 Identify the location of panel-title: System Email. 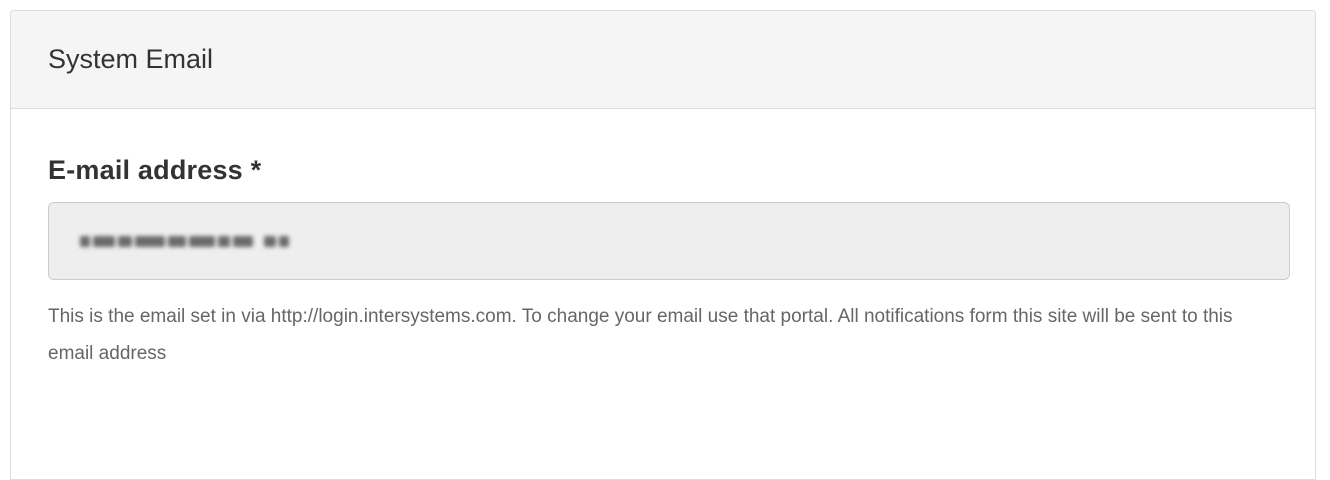
(131, 59).